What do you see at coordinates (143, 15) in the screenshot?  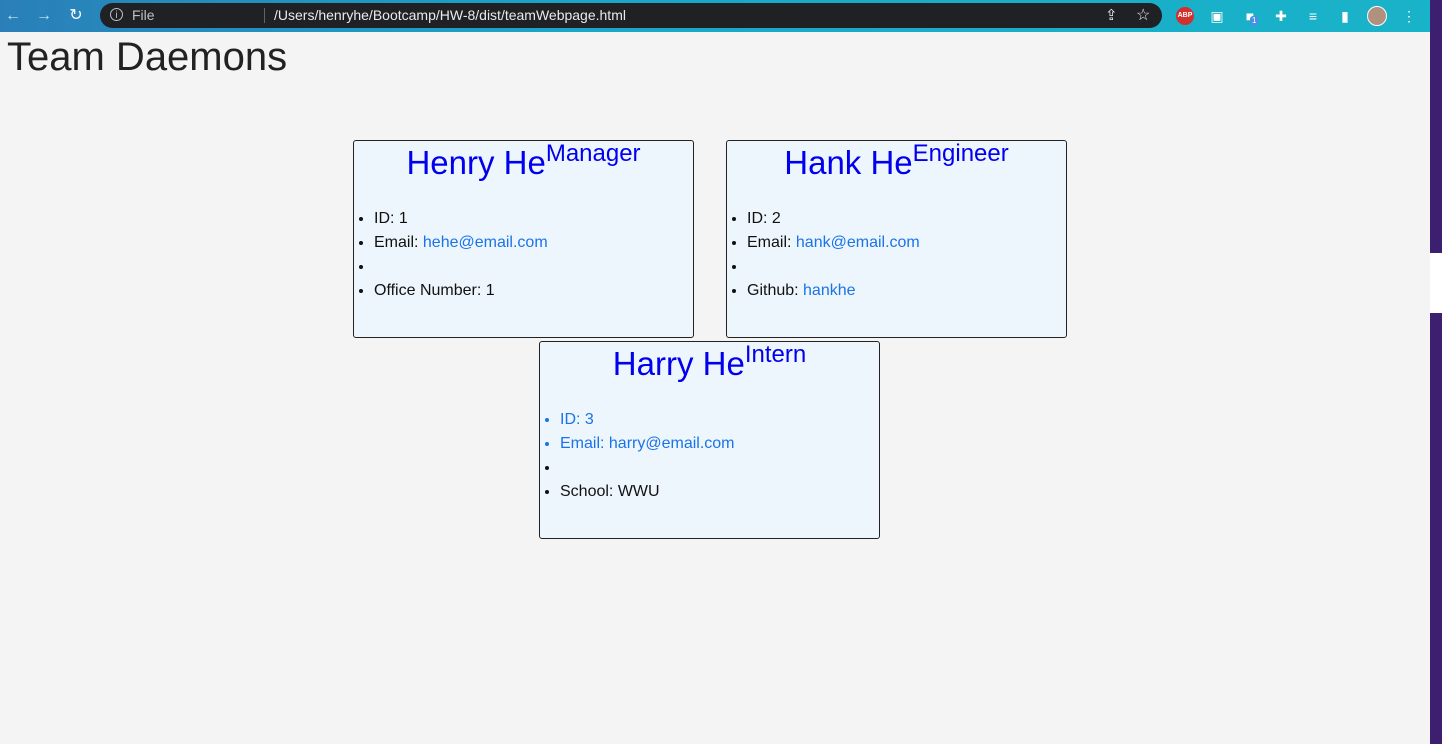 I see `scheme-label: File` at bounding box center [143, 15].